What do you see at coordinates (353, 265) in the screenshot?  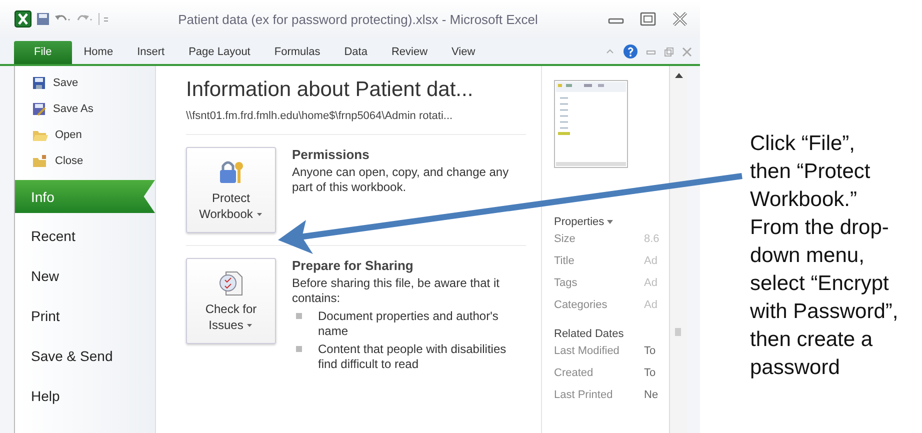 I see `section-heading: Prepare for Sharing` at bounding box center [353, 265].